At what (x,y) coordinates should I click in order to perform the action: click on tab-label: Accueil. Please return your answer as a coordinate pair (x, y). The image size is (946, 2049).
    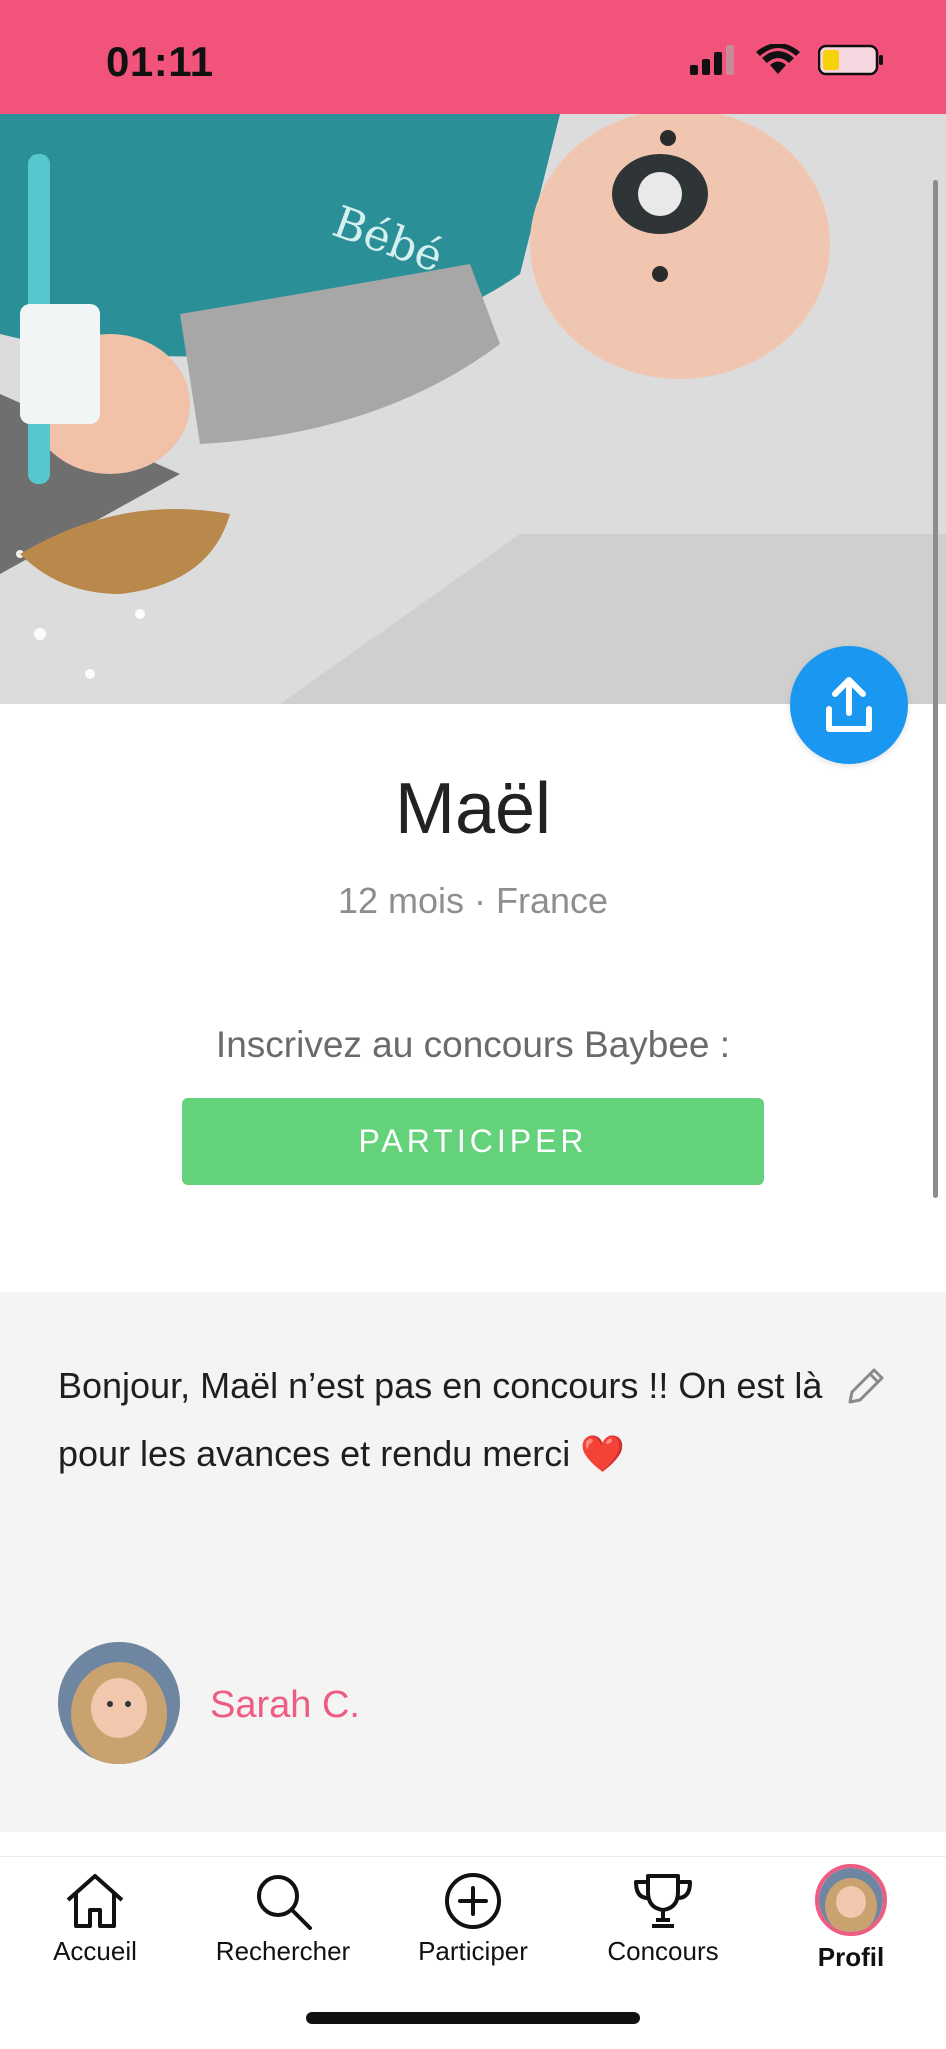
    Looking at the image, I should click on (95, 1951).